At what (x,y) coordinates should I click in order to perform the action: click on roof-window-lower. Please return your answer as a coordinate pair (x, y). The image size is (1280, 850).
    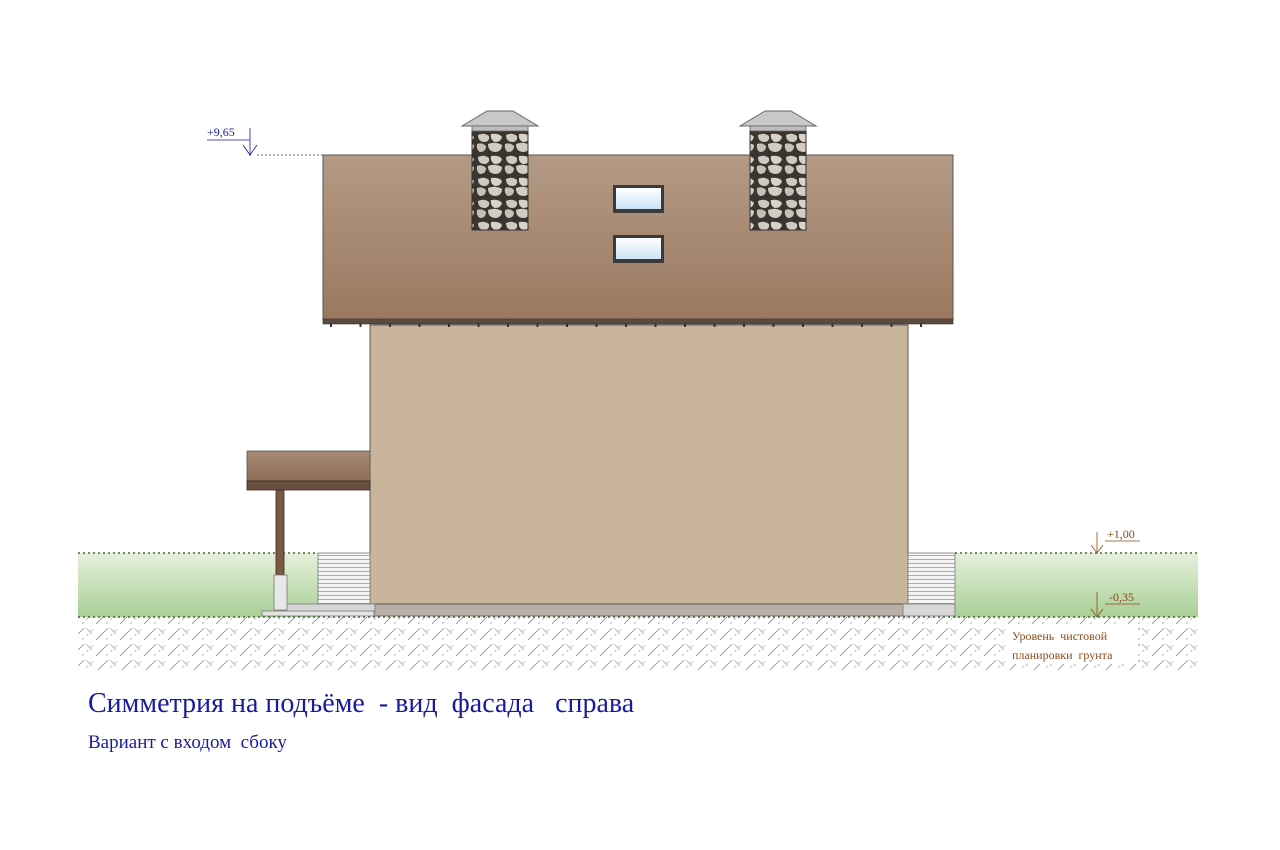
    Looking at the image, I should click on (638, 249).